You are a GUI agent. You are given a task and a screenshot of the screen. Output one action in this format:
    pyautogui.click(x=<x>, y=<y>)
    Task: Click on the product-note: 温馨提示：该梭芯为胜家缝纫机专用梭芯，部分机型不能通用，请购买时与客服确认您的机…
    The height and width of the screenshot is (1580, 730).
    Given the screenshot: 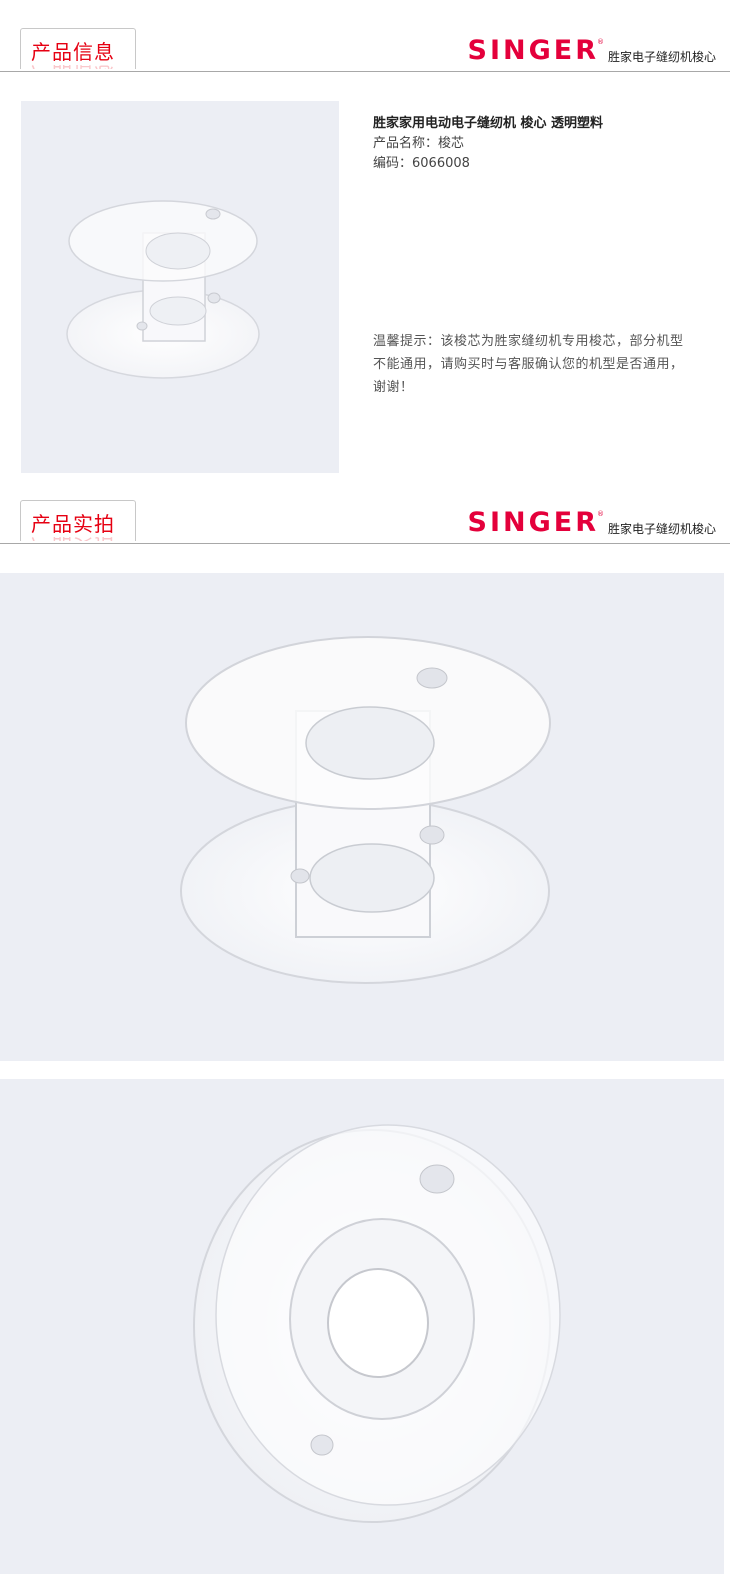 What is the action you would take?
    pyautogui.click(x=528, y=364)
    